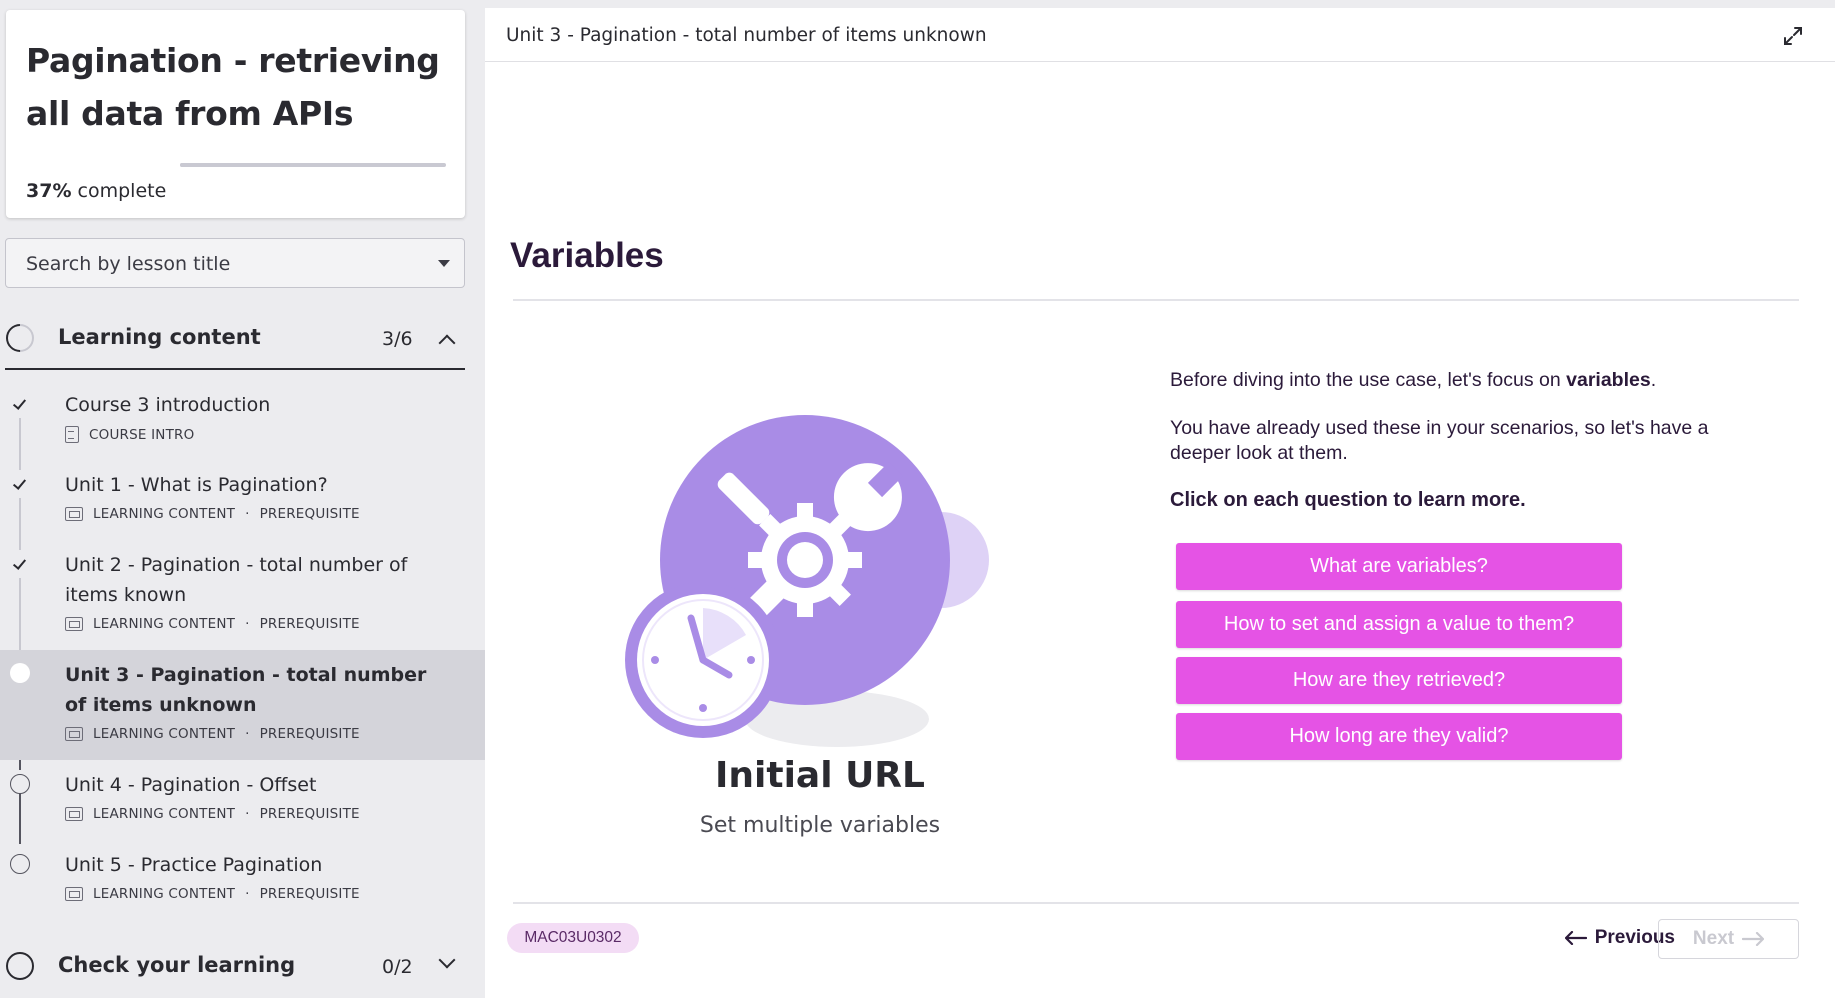 The height and width of the screenshot is (998, 1835). I want to click on progress-suffix: complete, so click(122, 191).